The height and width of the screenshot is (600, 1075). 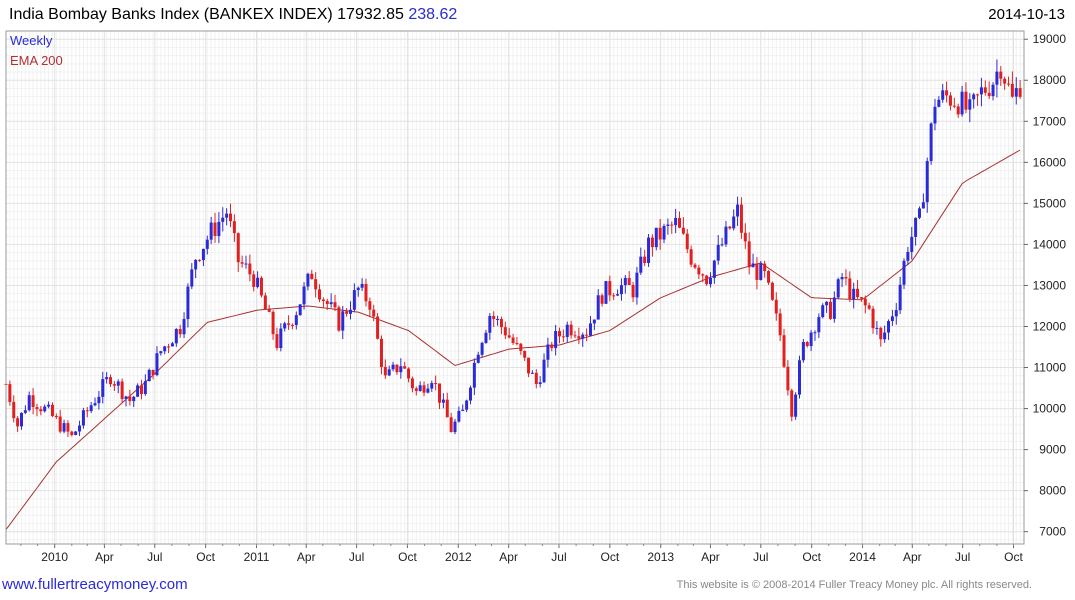 I want to click on y-tick-label: 9000, so click(x=1052, y=450).